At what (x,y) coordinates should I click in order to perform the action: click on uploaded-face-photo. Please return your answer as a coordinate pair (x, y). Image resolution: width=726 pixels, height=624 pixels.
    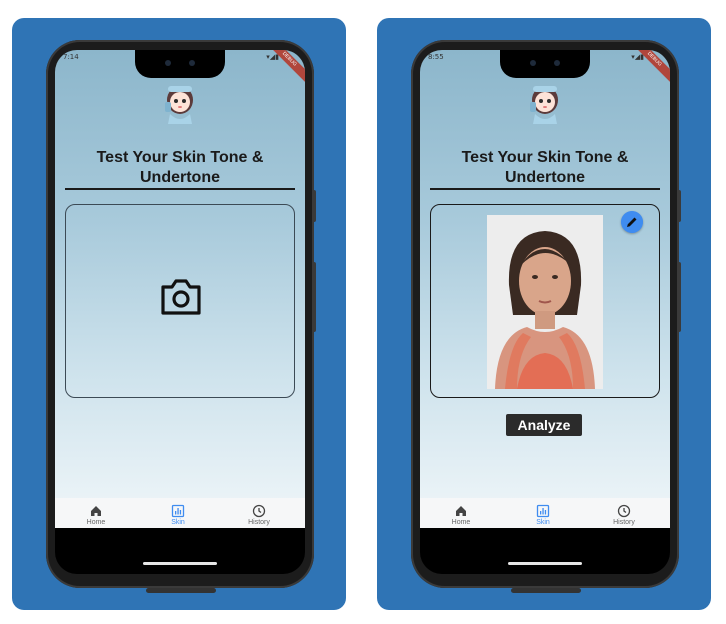
    Looking at the image, I should click on (545, 302).